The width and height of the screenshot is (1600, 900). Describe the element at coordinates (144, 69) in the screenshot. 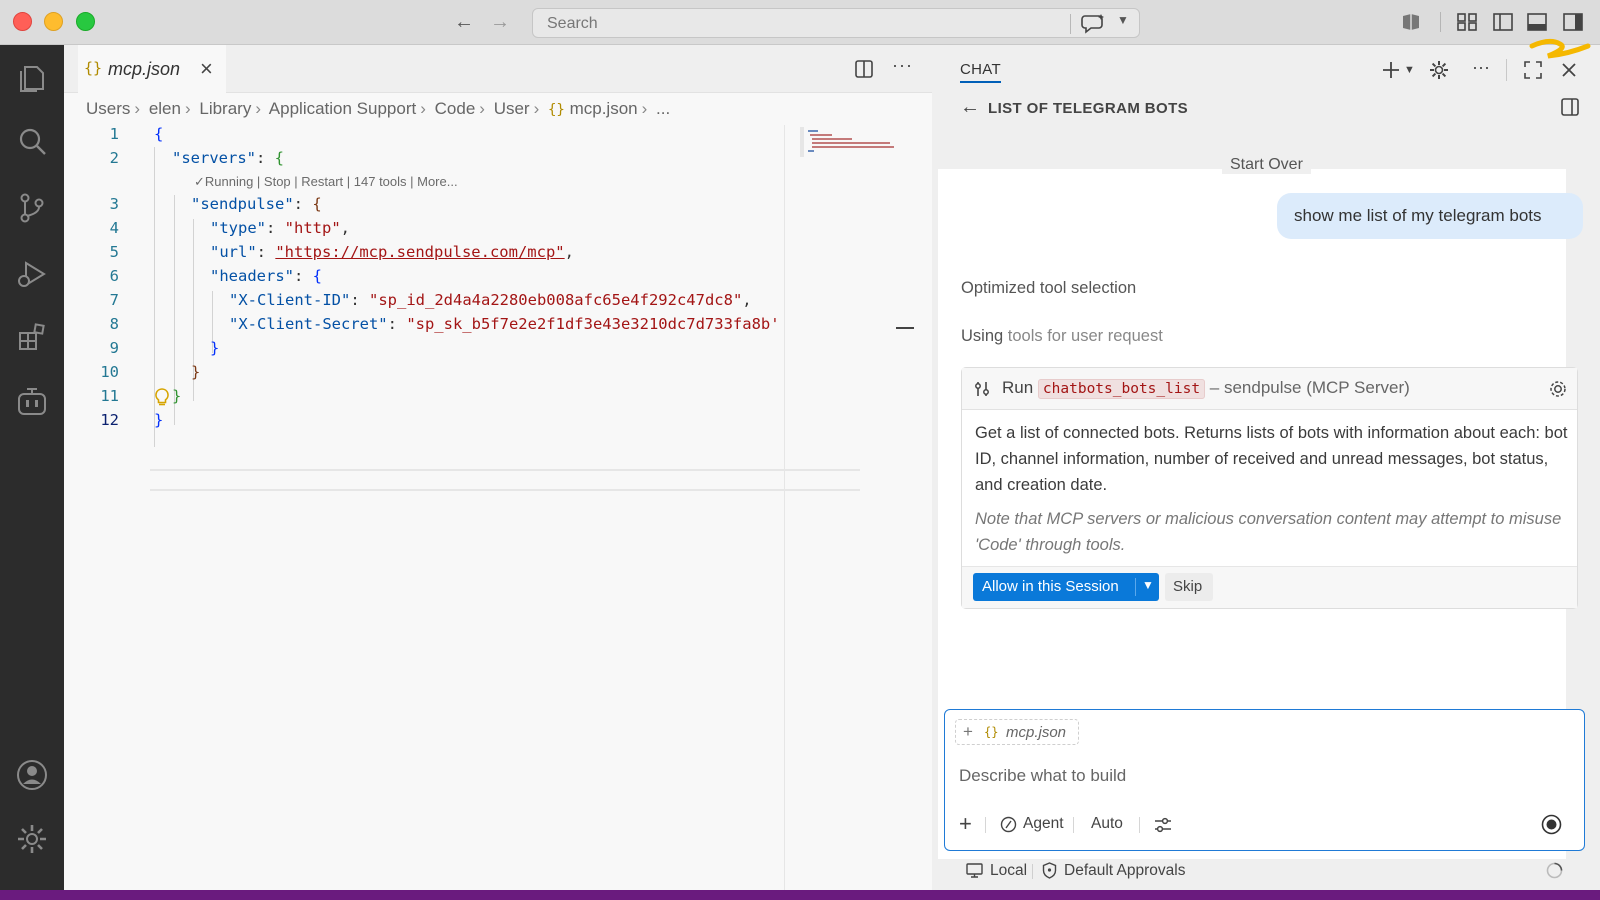

I see `tab-filename: mcp.json` at that location.